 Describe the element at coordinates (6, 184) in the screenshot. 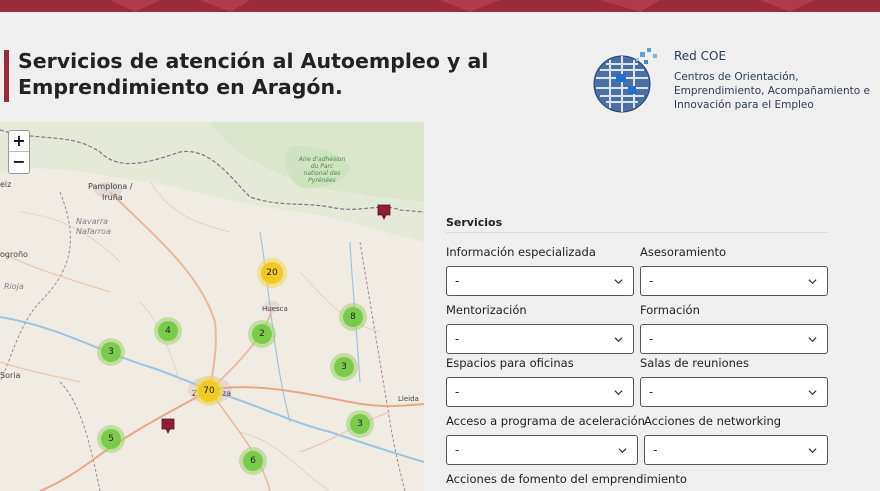

I see `map-label-eiz: eiz` at that location.